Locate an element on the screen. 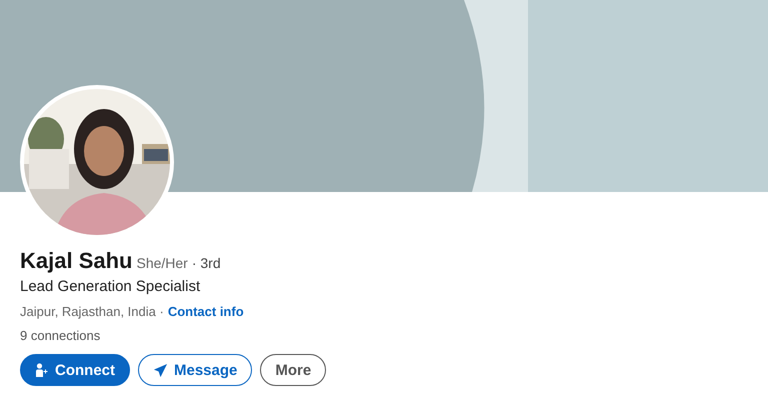 This screenshot has height=406, width=768. location: Jaipur, Rajasthan, India · is located at coordinates (92, 311).